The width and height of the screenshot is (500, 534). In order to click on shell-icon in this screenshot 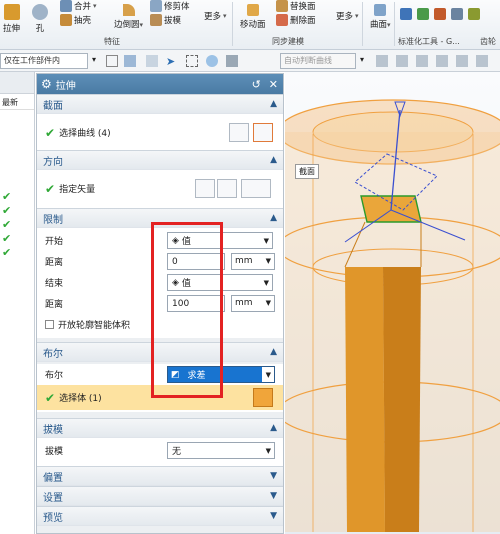, I will do `click(66, 20)`.